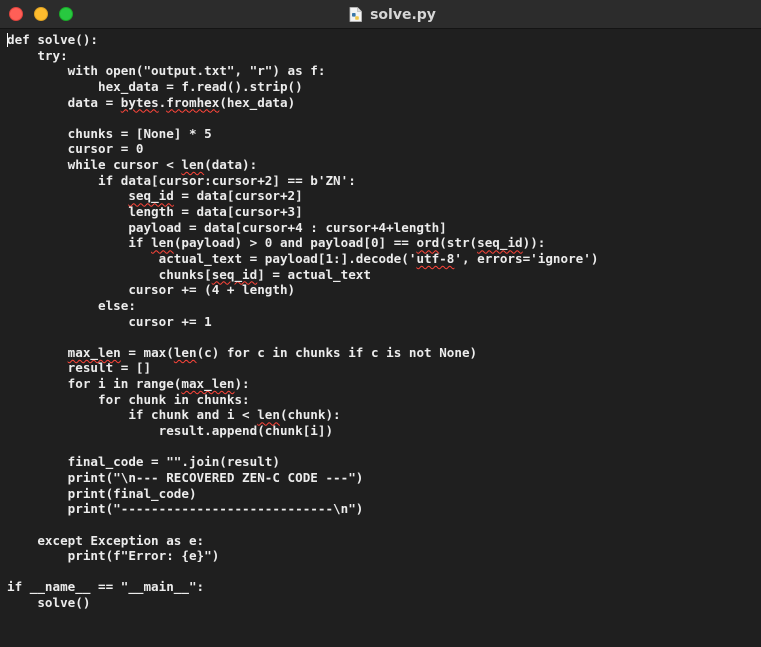  I want to click on code-token: while cursor <, so click(94, 165).